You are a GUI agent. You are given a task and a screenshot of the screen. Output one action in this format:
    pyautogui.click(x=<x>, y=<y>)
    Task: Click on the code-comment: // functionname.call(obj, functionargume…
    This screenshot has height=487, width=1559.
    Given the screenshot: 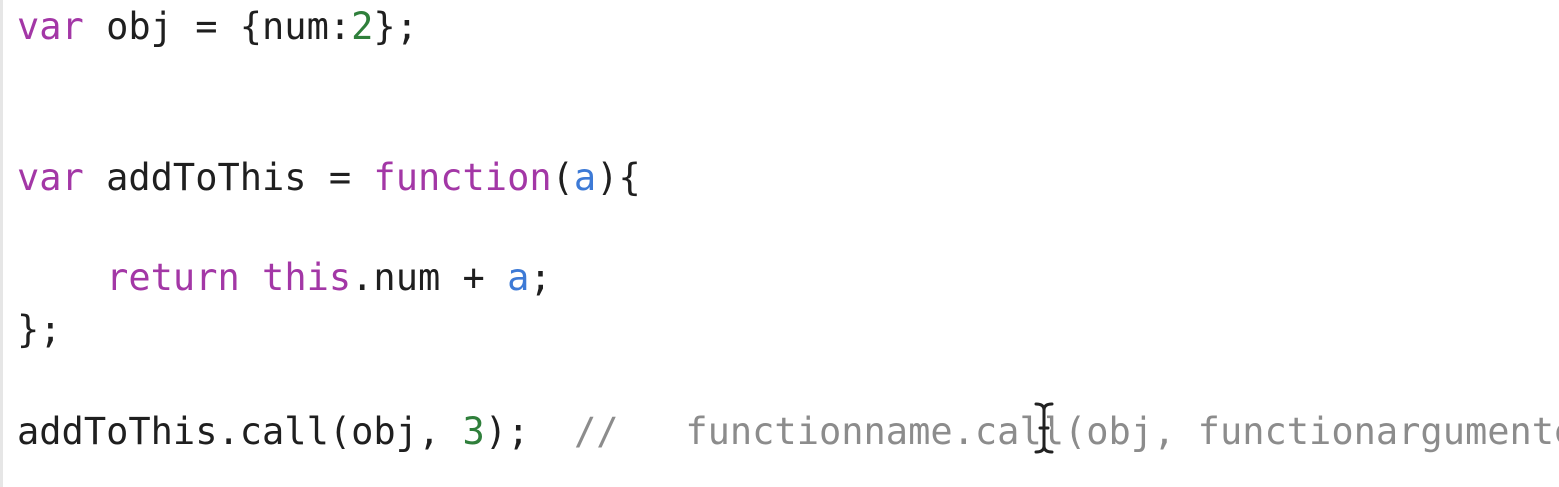 What is the action you would take?
    pyautogui.click(x=1066, y=431)
    